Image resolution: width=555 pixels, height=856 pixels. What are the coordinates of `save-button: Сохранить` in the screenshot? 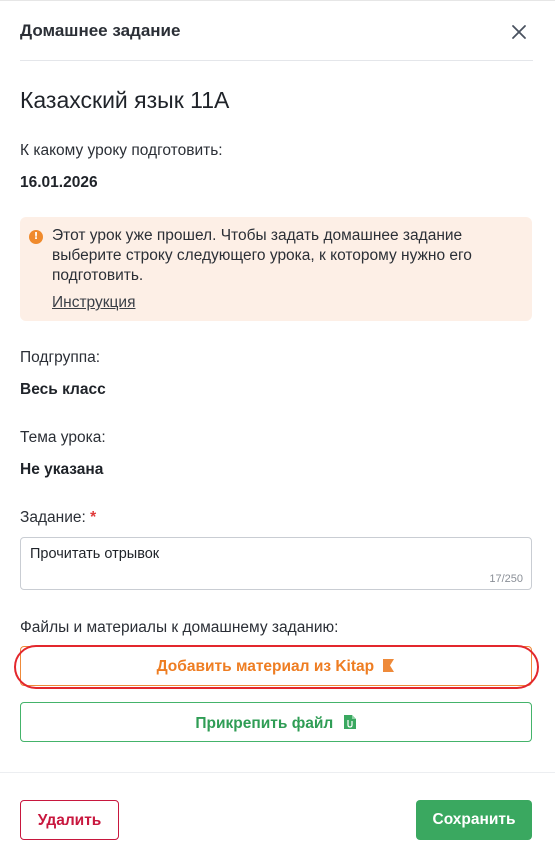 It's located at (474, 820).